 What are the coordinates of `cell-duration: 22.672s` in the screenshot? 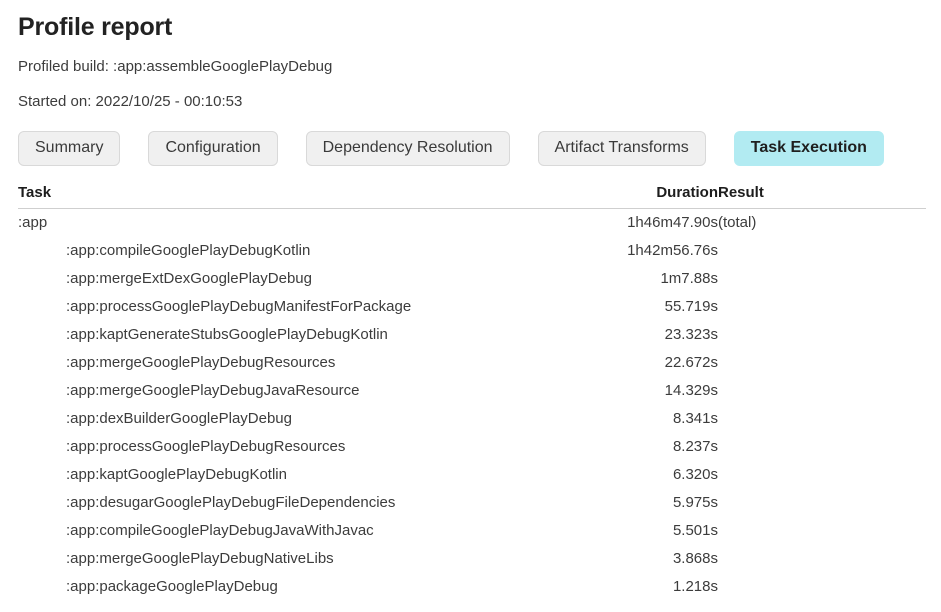 It's located at (691, 362).